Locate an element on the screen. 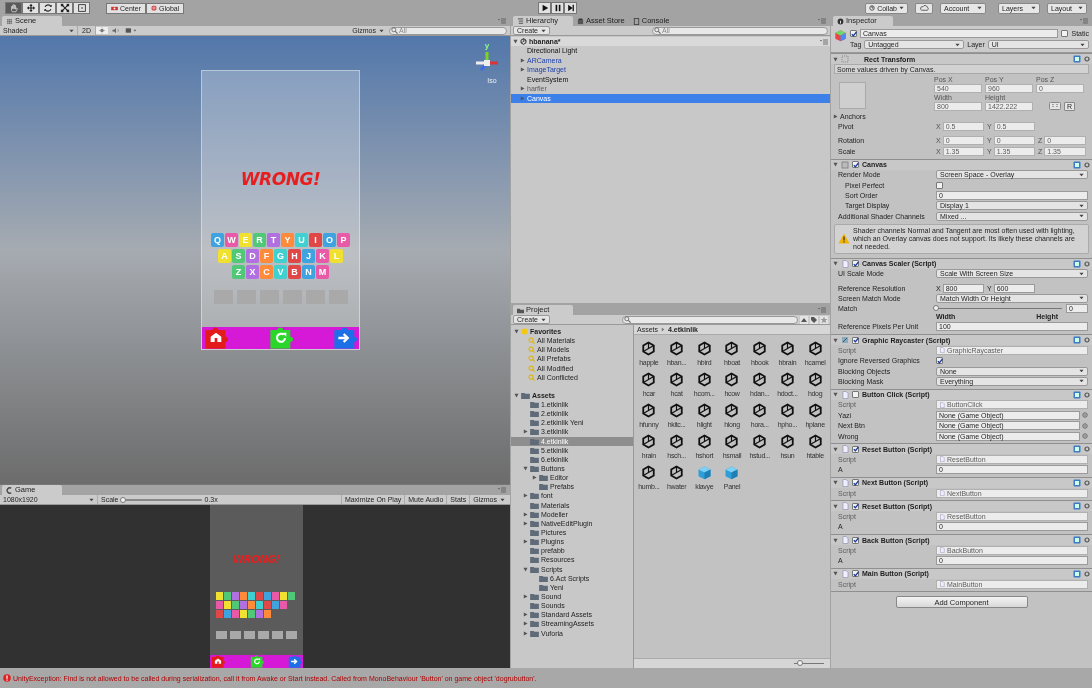 This screenshot has height=688, width=1092. step-button is located at coordinates (571, 8).